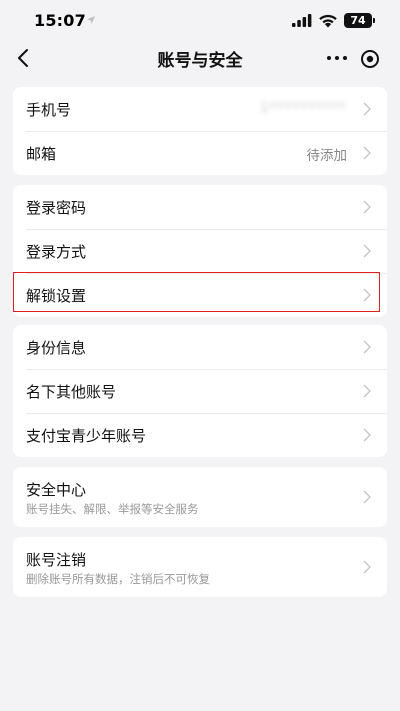 The image size is (400, 711). Describe the element at coordinates (112, 509) in the screenshot. I see `row-subtitle: 账号挂失、解限、举报等安全服务` at that location.